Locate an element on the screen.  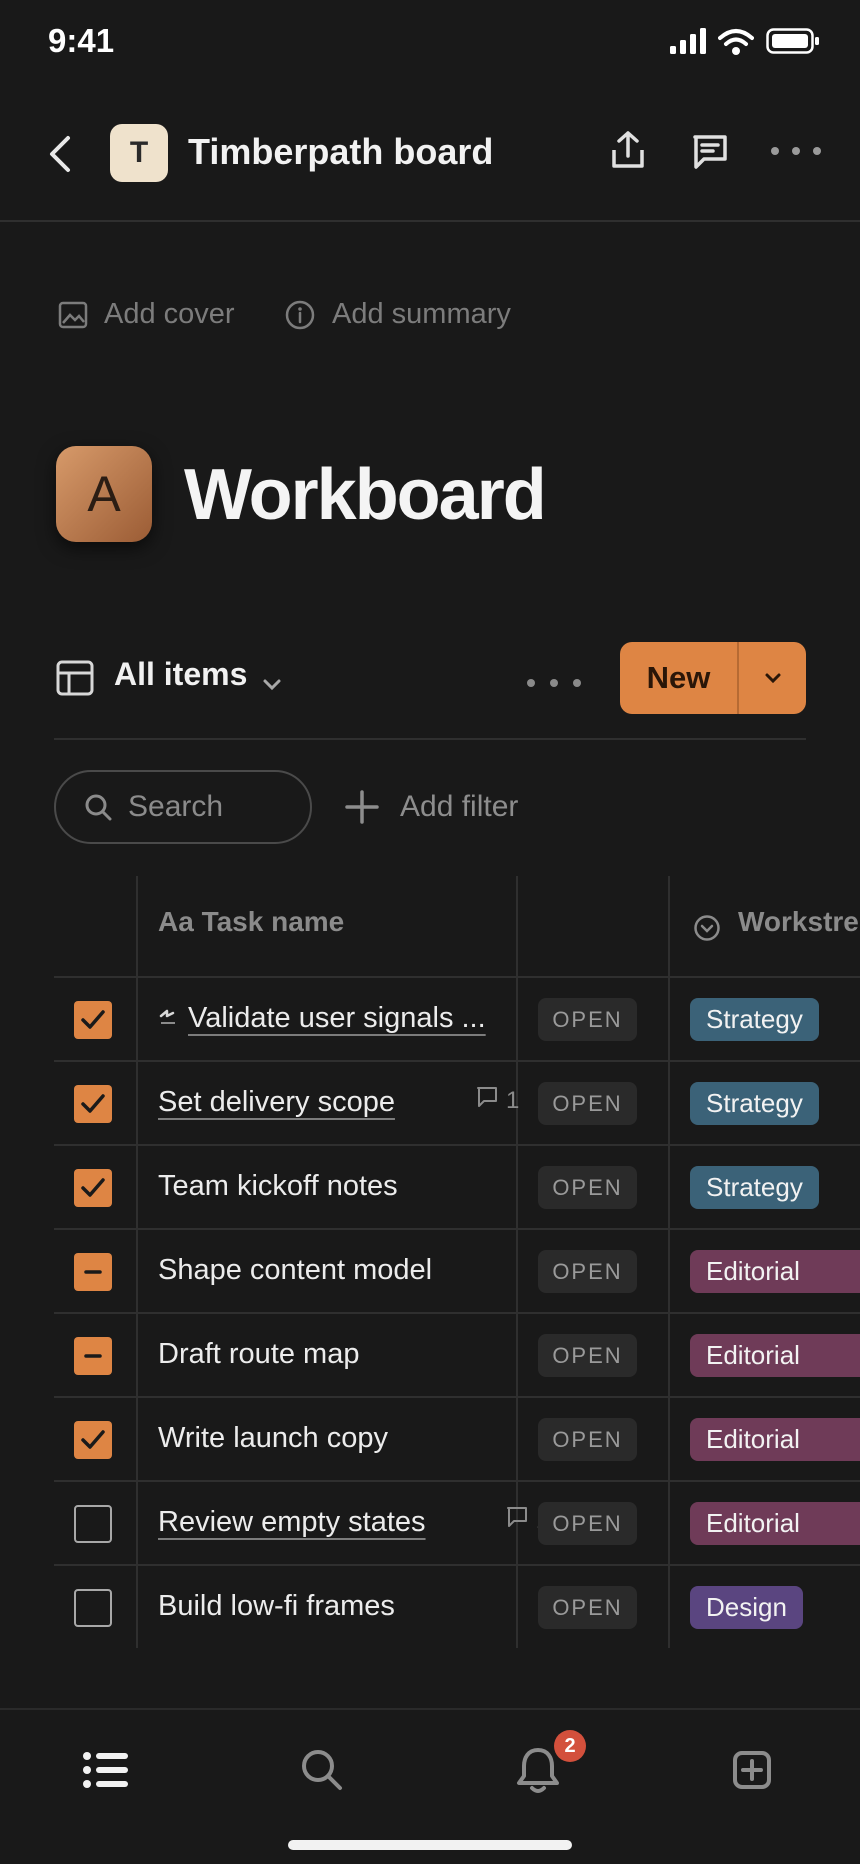
new-dropdown-chevron-icon is located at coordinates (772, 678).